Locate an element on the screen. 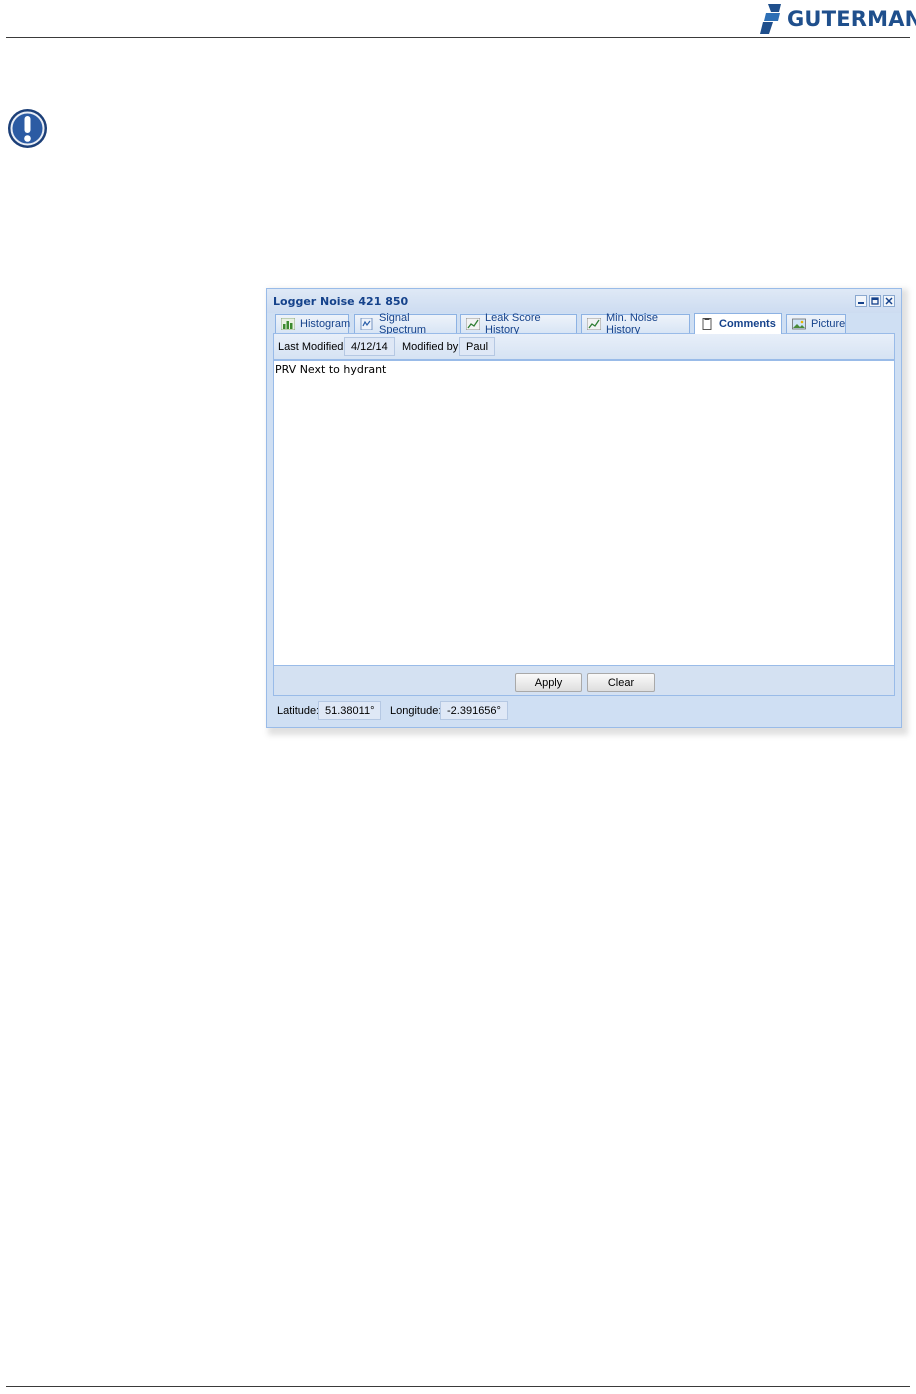 The image size is (916, 1394). spectrum-icon is located at coordinates (366, 324).